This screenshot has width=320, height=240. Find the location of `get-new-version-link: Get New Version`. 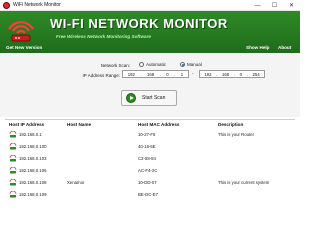

get-new-version-link: Get New Version is located at coordinates (24, 47).